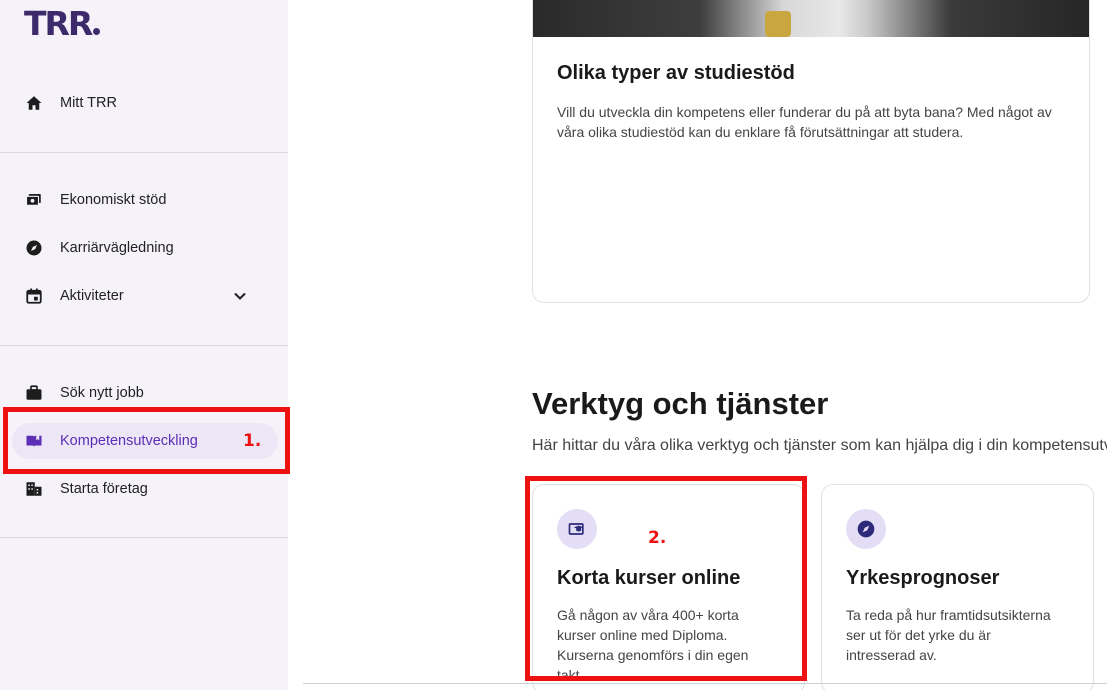 Image resolution: width=1107 pixels, height=690 pixels. Describe the element at coordinates (252, 441) in the screenshot. I see `annotation-label-1: 1.` at that location.